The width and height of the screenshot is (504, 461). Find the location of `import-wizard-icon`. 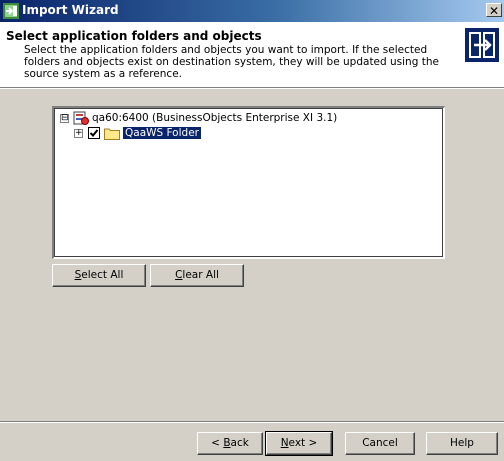

import-wizard-icon is located at coordinates (482, 45).